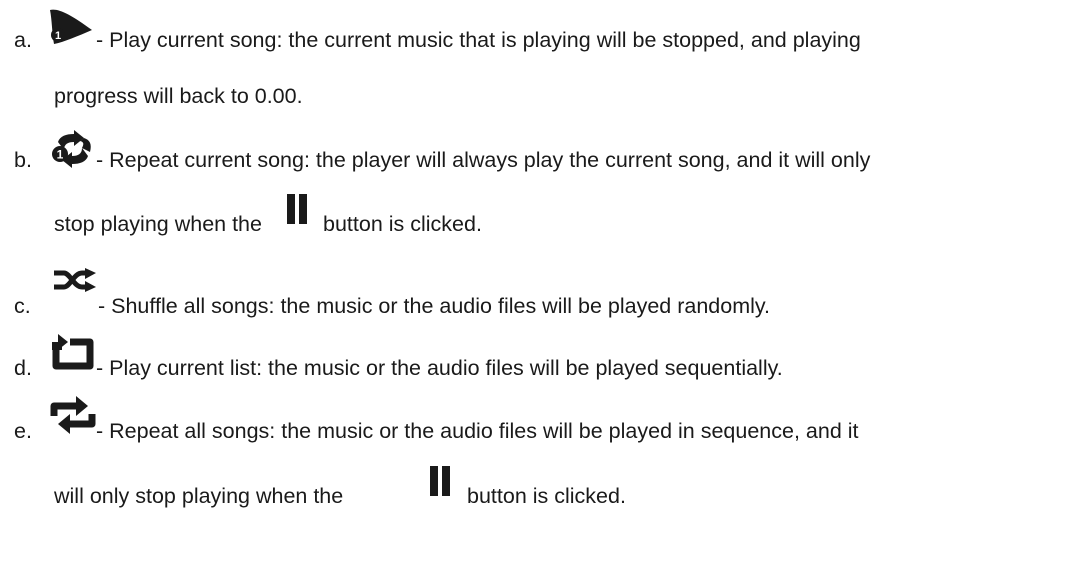 Image resolution: width=1088 pixels, height=588 pixels. What do you see at coordinates (23, 431) in the screenshot?
I see `item-e-letter: e.` at bounding box center [23, 431].